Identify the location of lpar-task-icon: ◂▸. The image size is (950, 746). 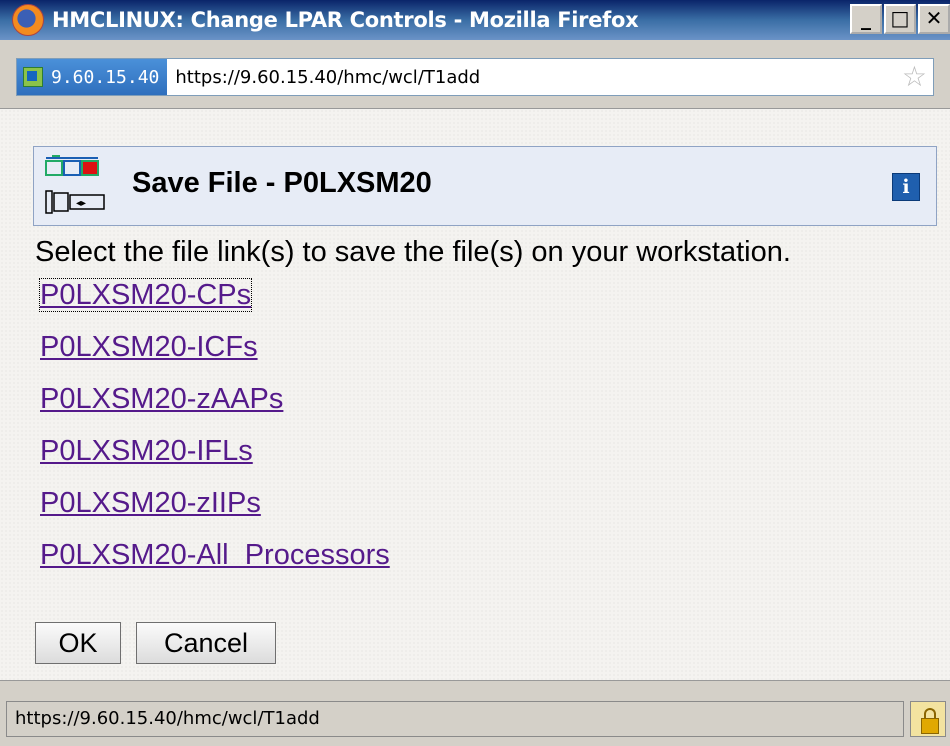
(75, 184).